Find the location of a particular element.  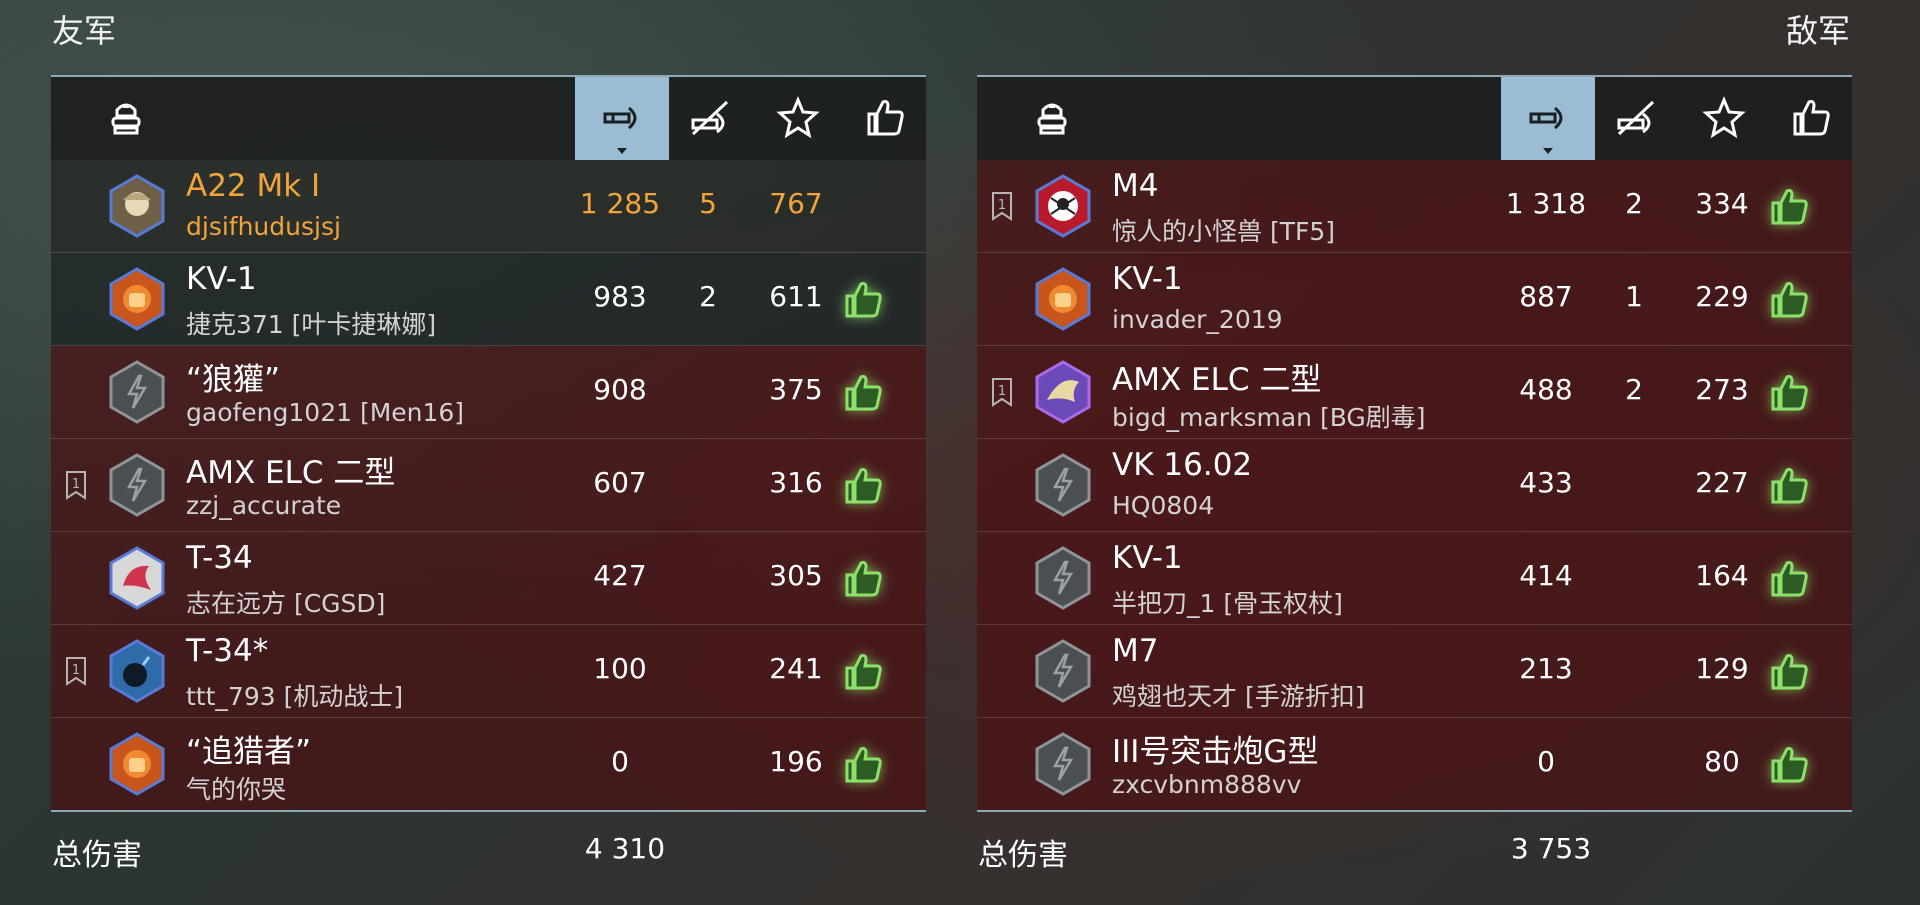

xp-value: 375 is located at coordinates (796, 389).